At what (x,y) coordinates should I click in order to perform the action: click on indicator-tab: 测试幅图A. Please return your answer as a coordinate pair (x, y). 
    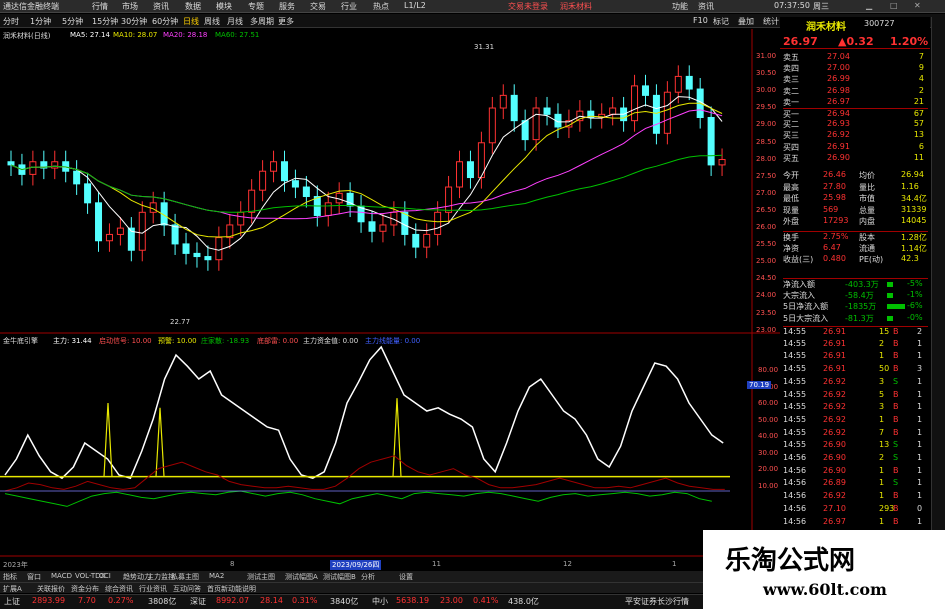
    Looking at the image, I should click on (301, 577).